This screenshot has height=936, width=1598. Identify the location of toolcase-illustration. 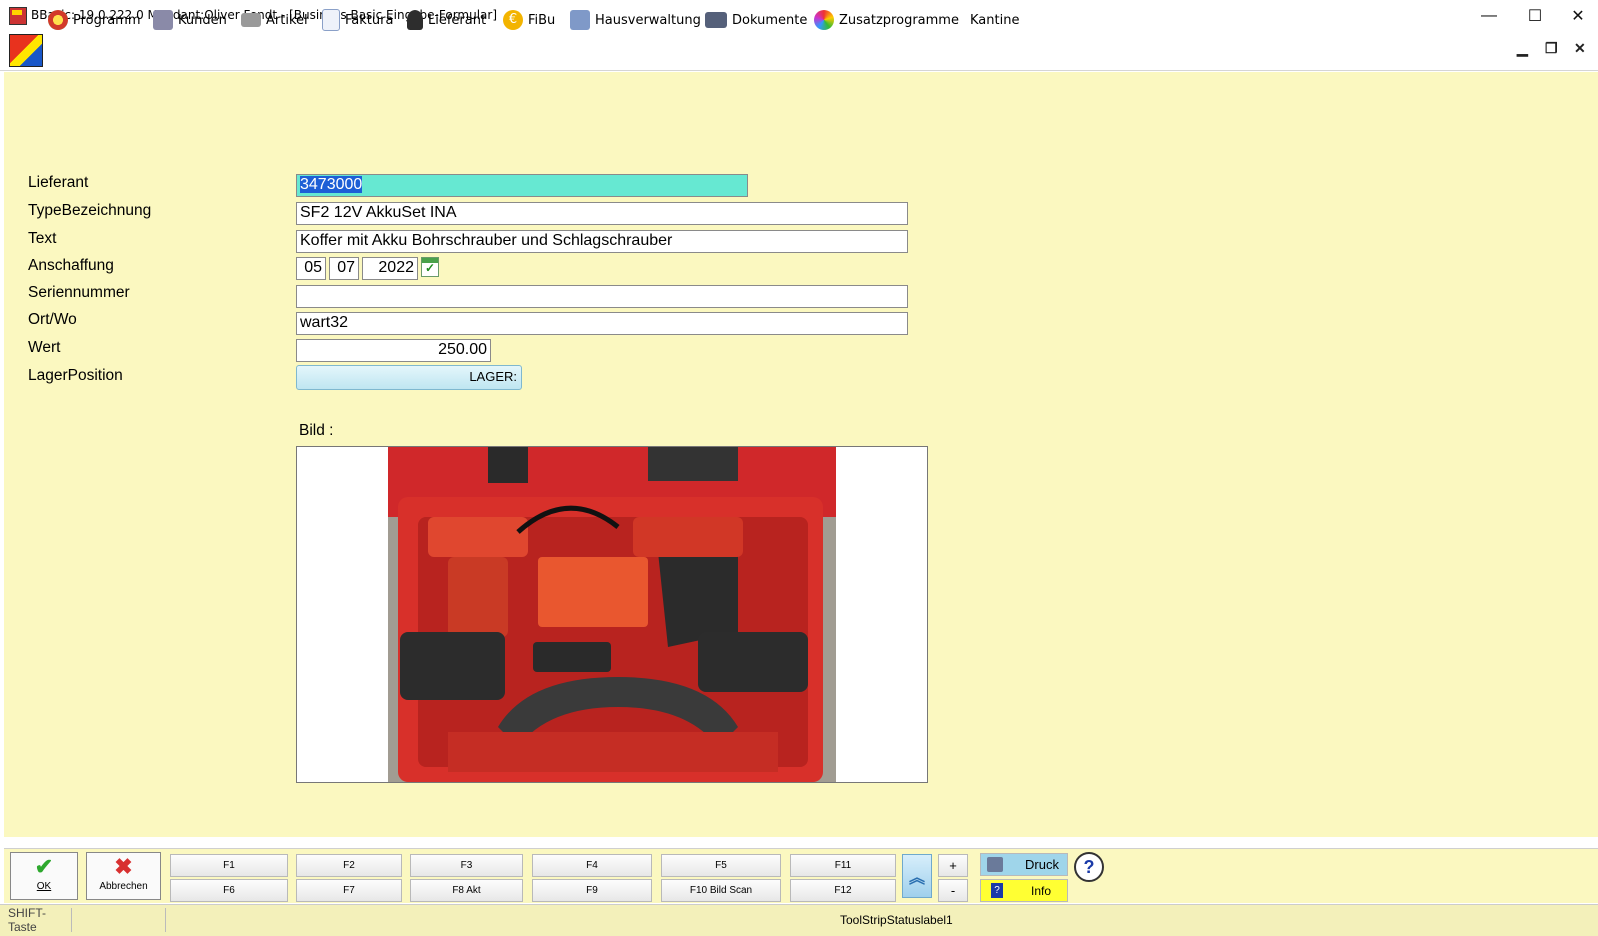
(612, 614).